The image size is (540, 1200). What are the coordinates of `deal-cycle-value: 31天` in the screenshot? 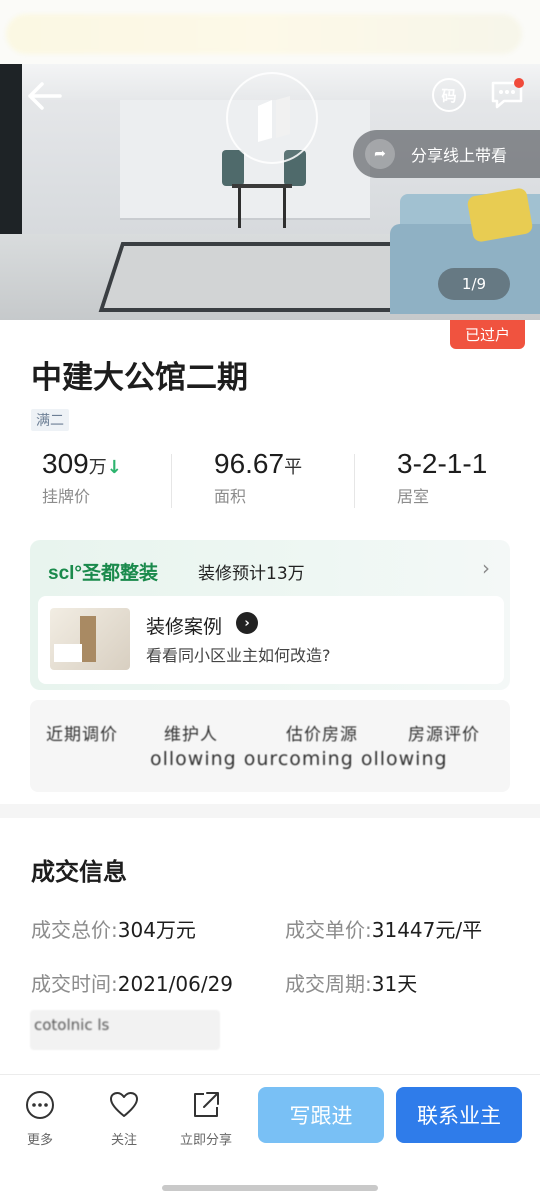 It's located at (394, 984).